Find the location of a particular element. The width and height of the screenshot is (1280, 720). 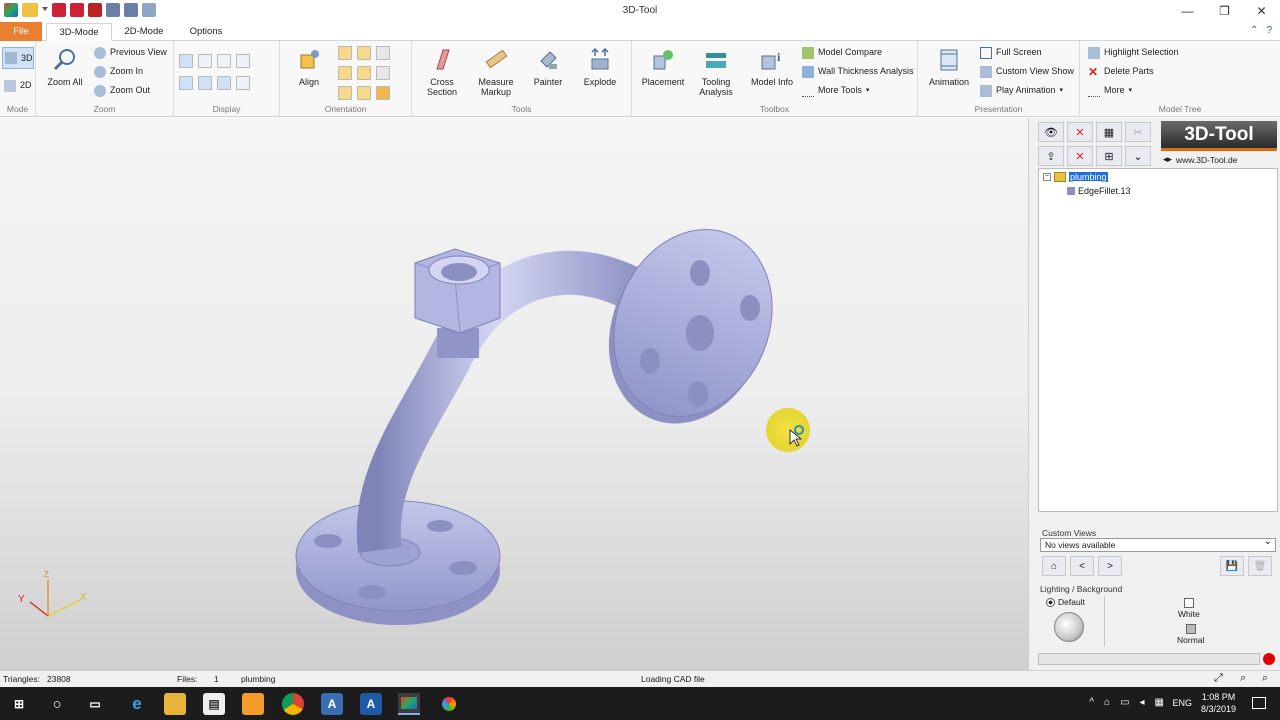

rotate-icon is located at coordinates (383, 53).